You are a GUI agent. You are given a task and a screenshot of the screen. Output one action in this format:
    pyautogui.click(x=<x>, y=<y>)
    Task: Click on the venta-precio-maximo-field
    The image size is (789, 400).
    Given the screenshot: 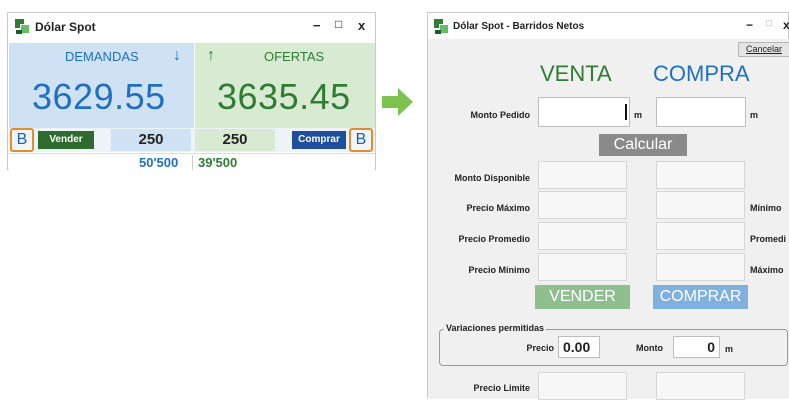 What is the action you would take?
    pyautogui.click(x=582, y=205)
    